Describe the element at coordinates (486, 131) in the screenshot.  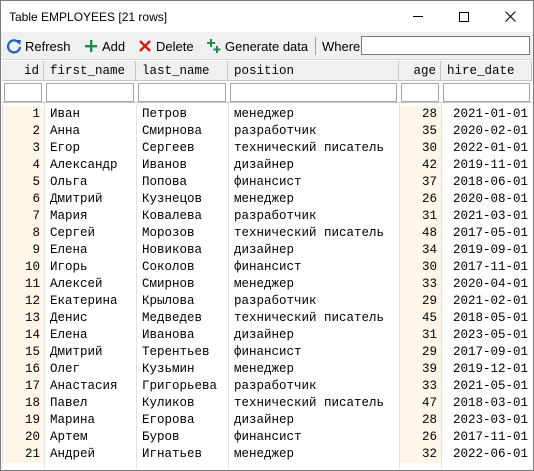
I see `cell-hire-date: 2020-02-01` at that location.